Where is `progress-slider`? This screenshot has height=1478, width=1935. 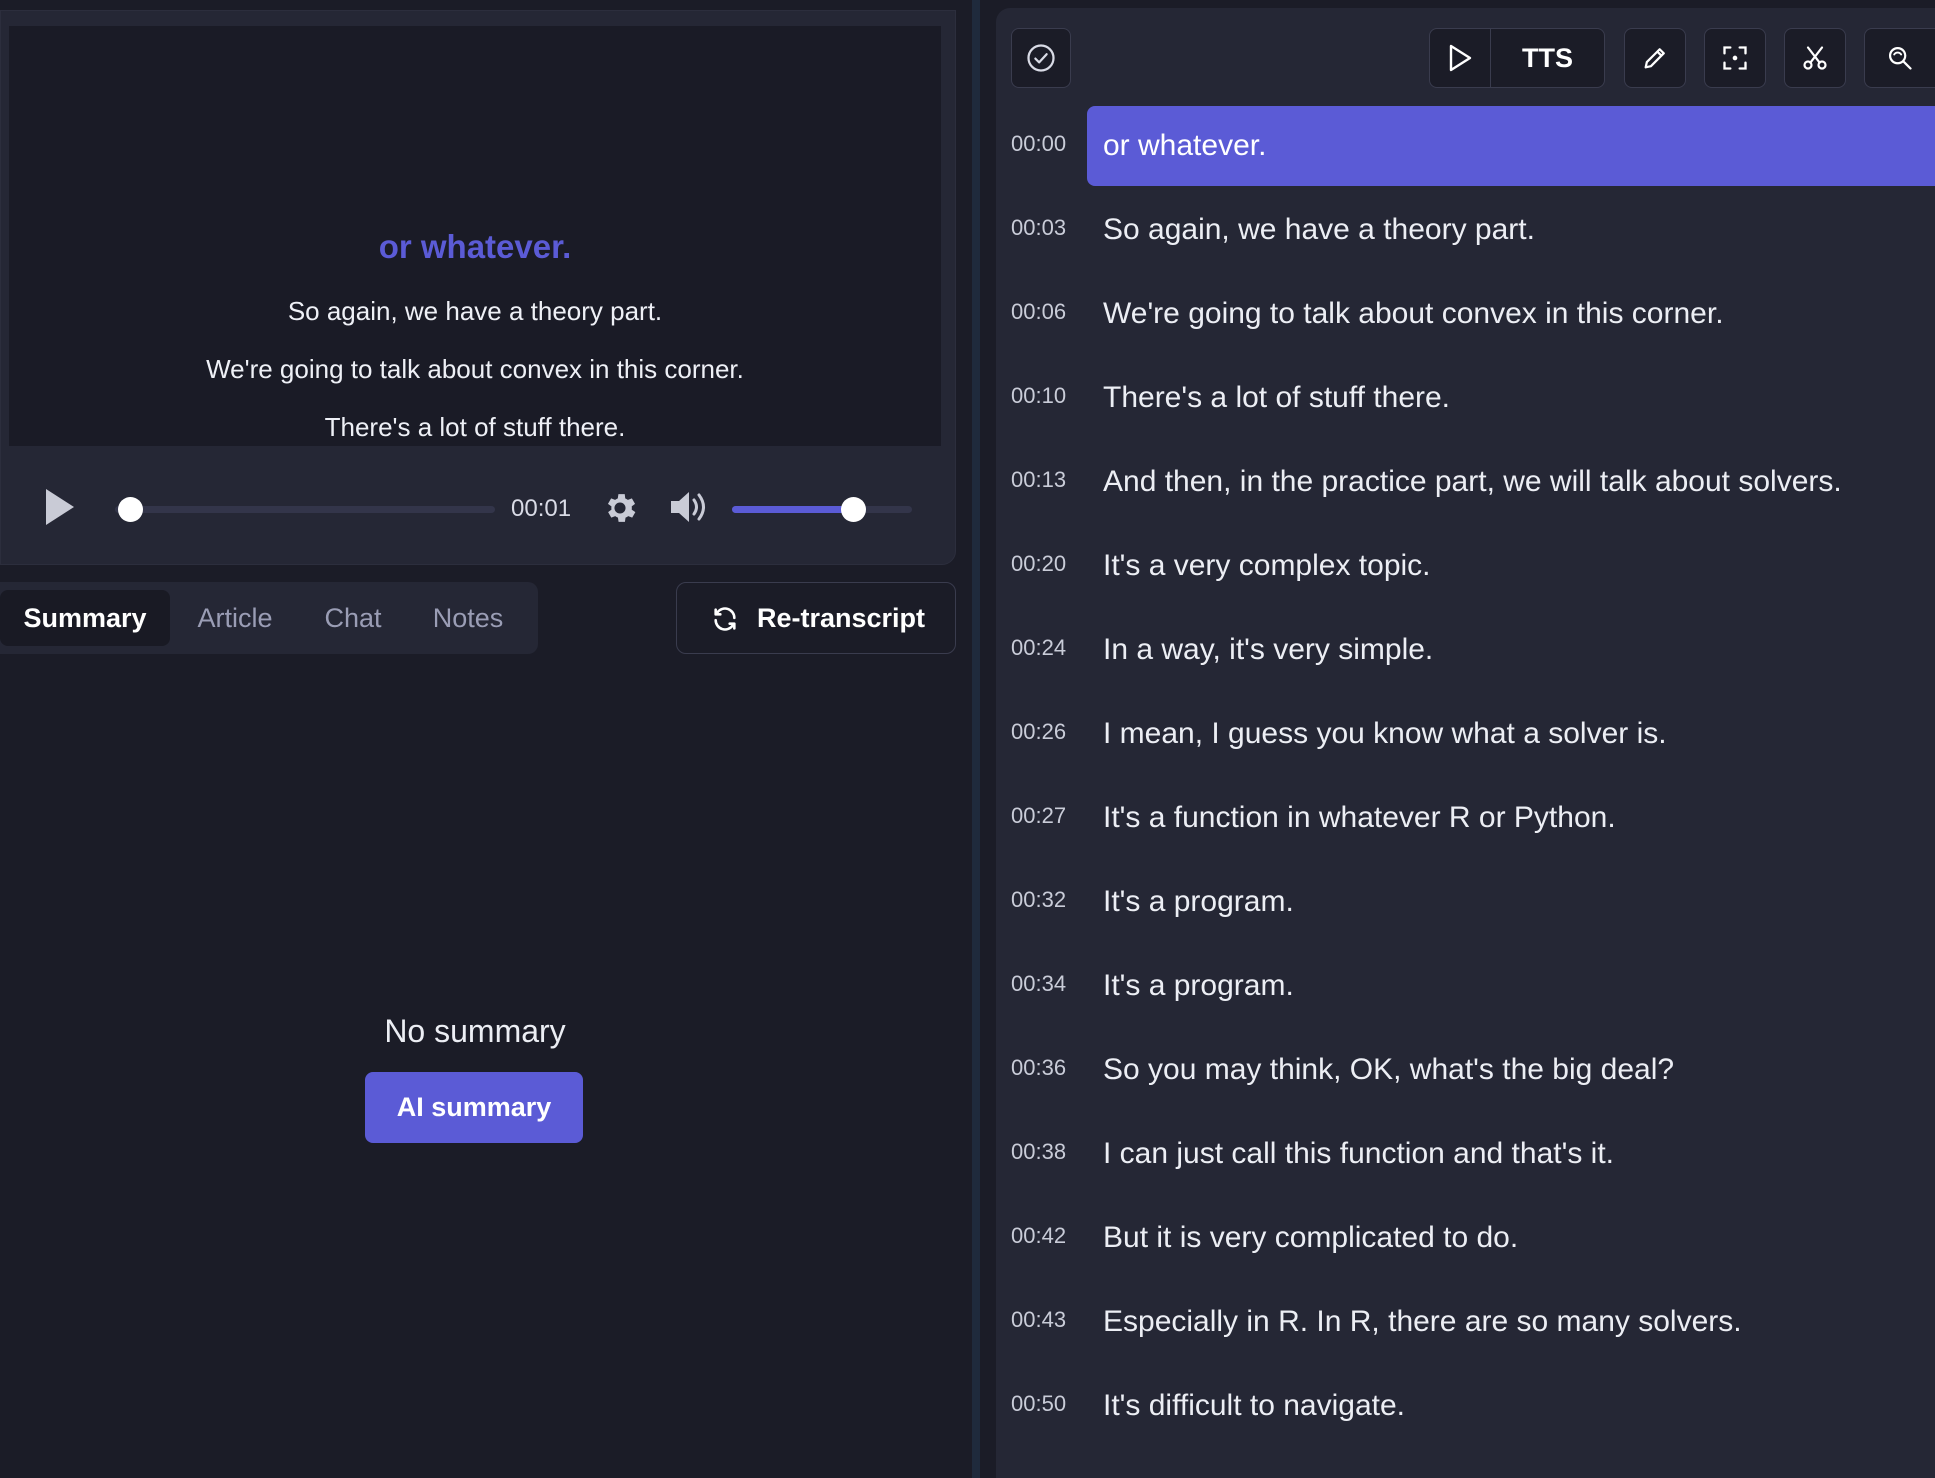 progress-slider is located at coordinates (305, 509).